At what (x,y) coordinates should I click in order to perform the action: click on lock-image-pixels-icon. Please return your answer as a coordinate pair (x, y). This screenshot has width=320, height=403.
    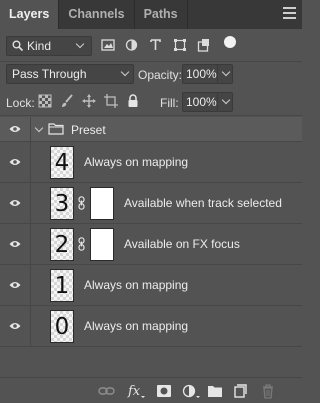
    Looking at the image, I should click on (71, 102).